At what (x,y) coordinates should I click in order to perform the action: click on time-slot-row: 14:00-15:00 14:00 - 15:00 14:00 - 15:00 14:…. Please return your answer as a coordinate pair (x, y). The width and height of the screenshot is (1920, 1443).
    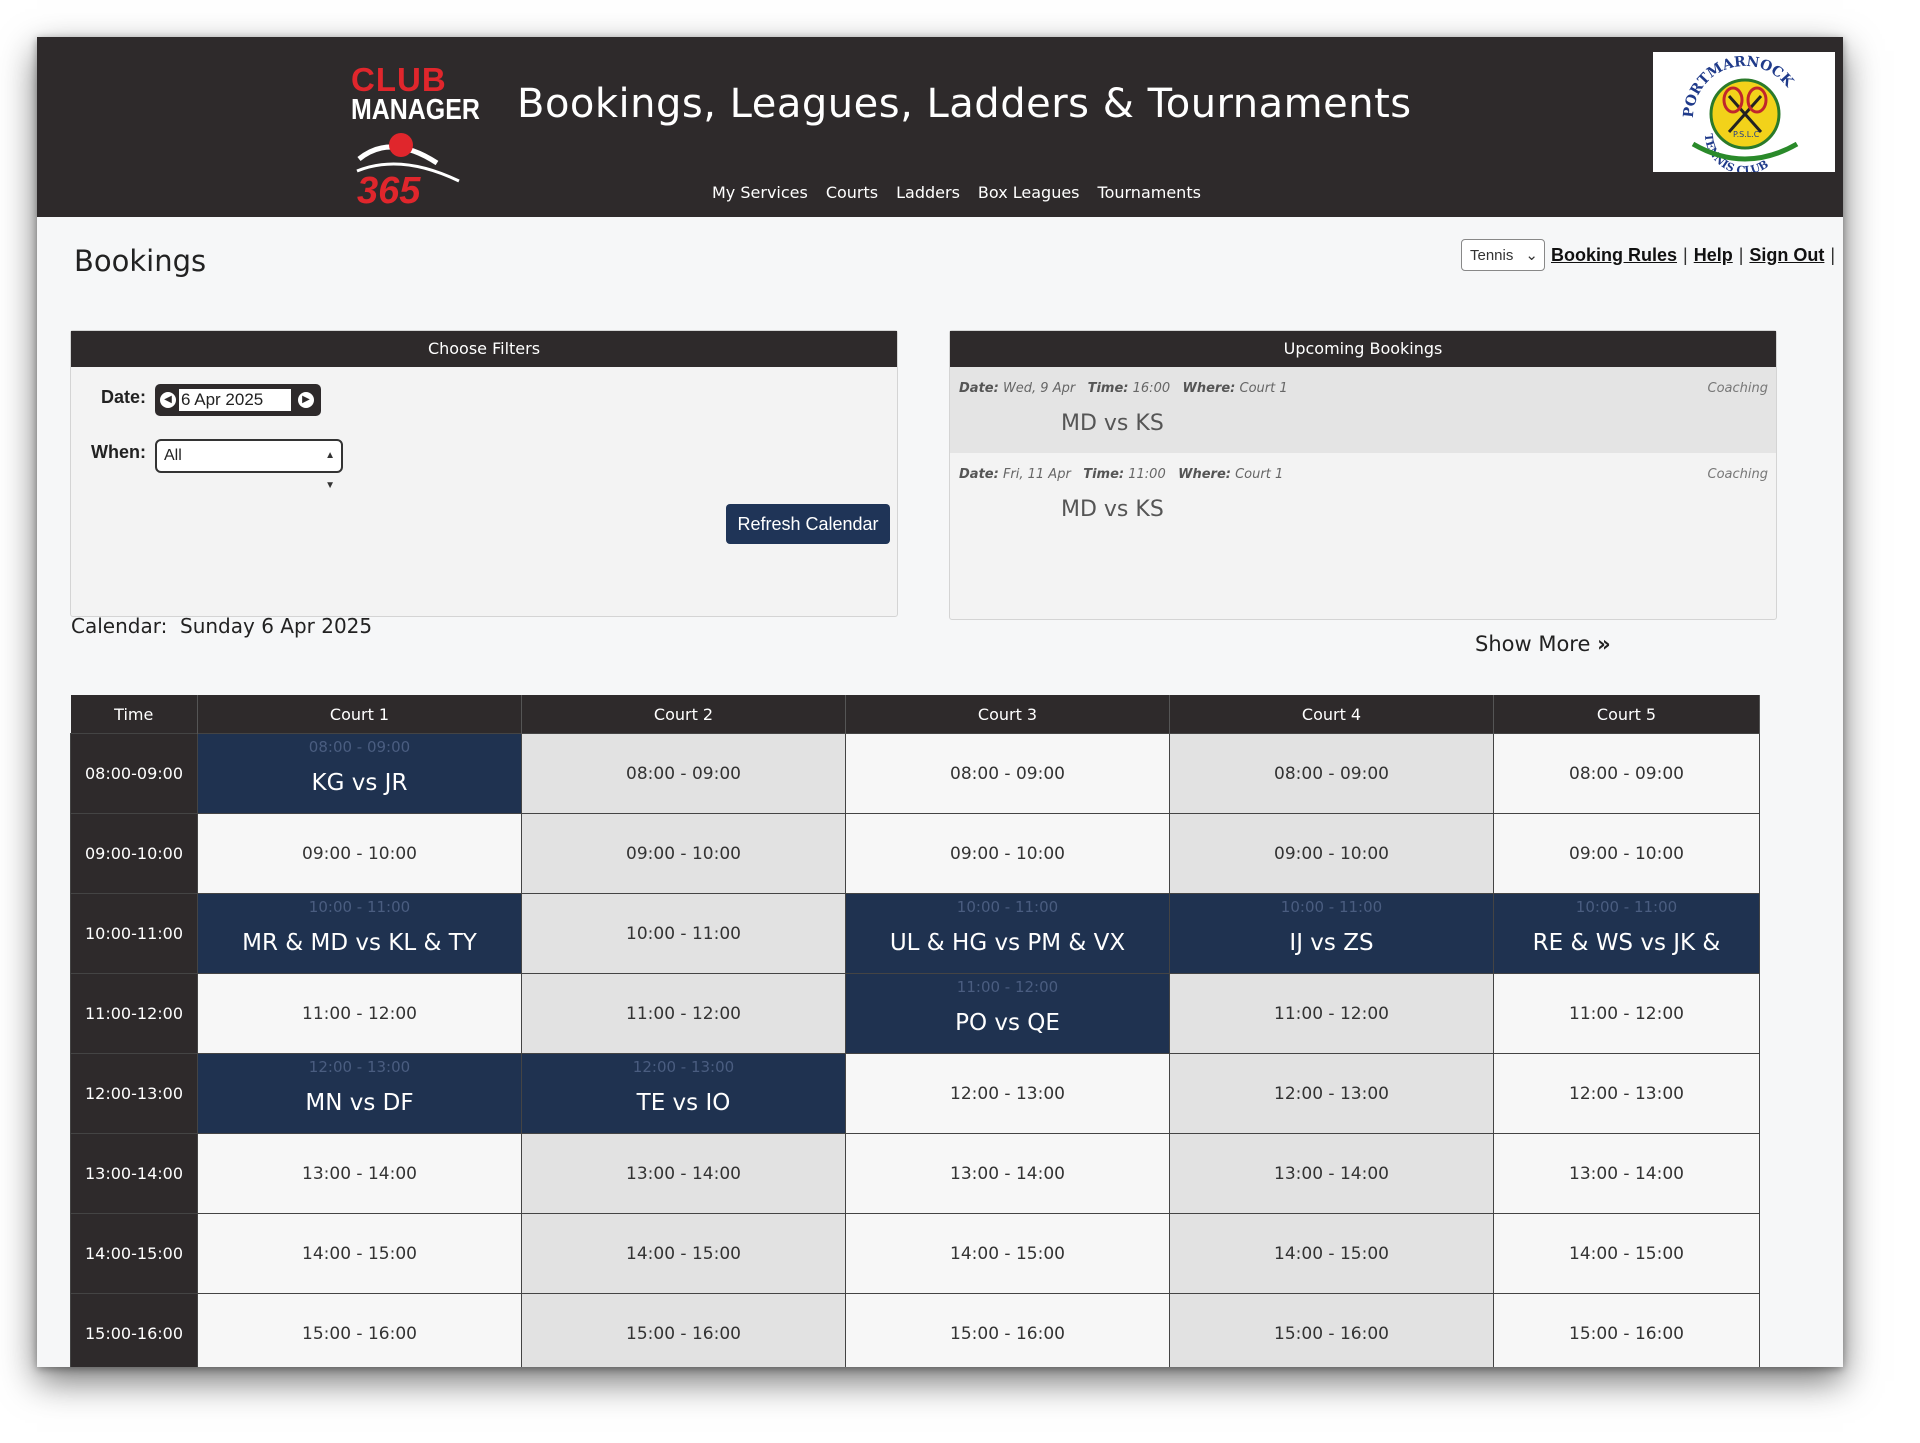
    Looking at the image, I should click on (915, 1253).